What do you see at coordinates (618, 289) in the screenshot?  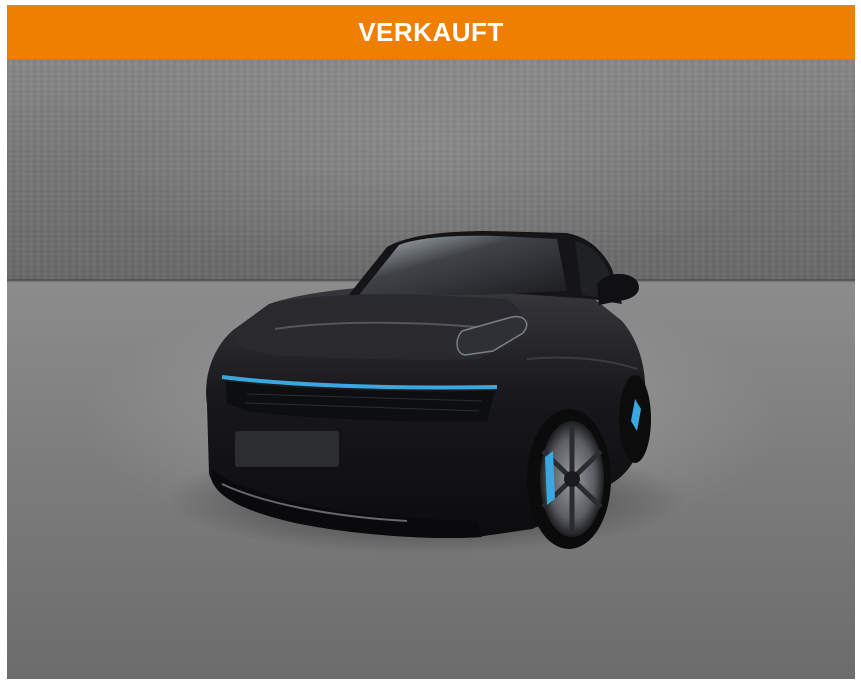 I see `side-mirror` at bounding box center [618, 289].